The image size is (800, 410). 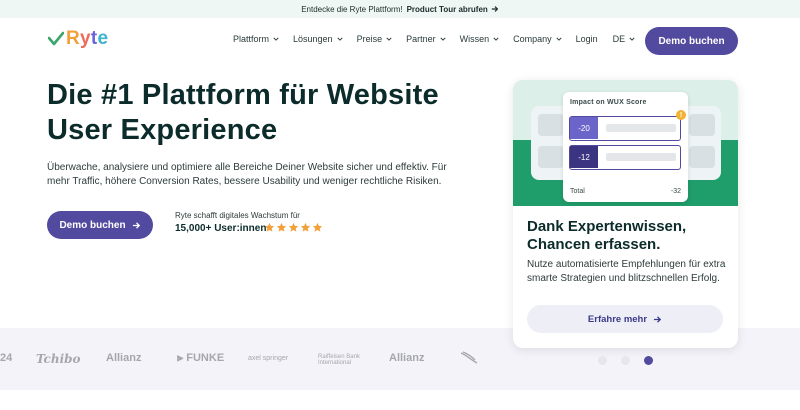 What do you see at coordinates (691, 41) in the screenshot?
I see `header-demo-button: Demo buchen` at bounding box center [691, 41].